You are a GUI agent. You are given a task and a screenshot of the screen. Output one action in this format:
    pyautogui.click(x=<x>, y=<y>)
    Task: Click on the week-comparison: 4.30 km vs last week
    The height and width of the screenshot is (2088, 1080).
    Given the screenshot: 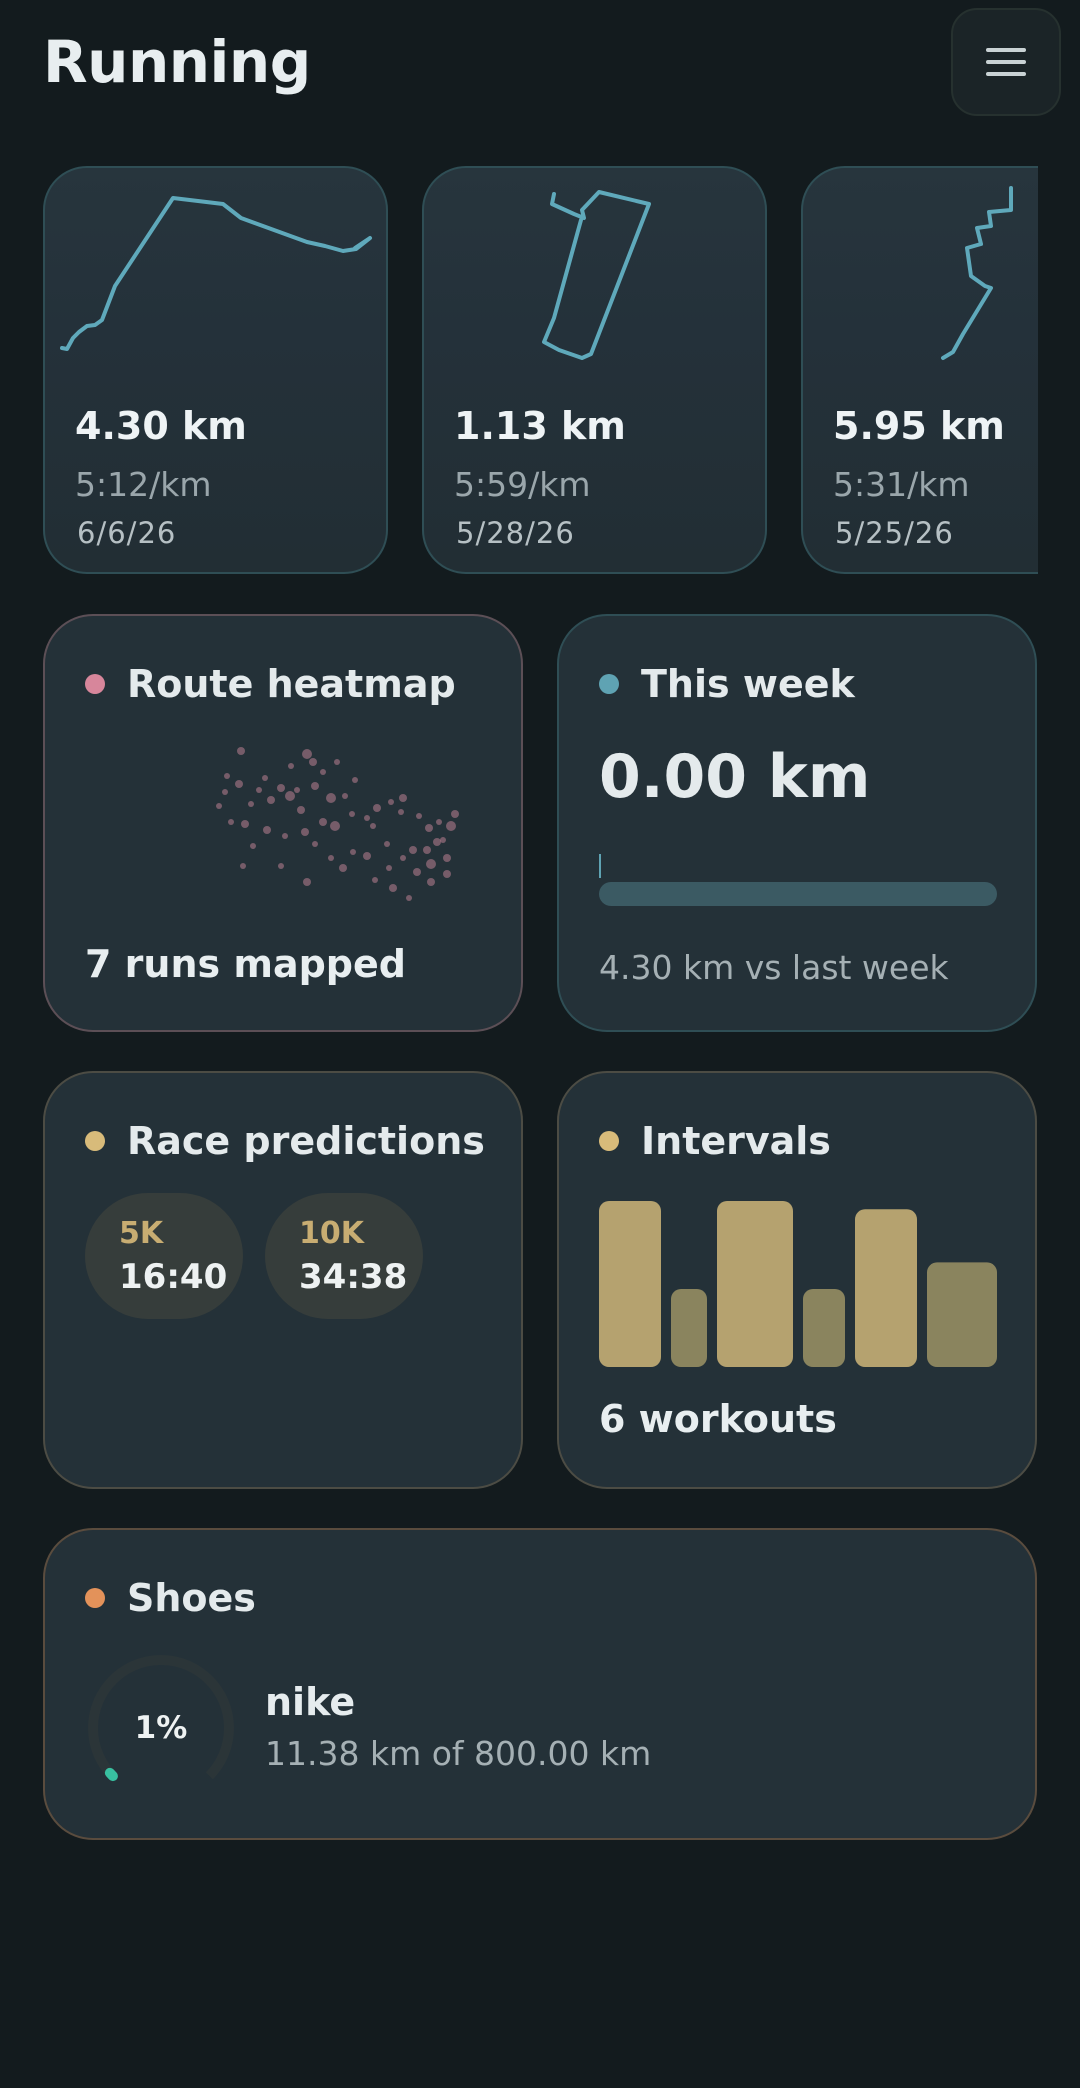 What is the action you would take?
    pyautogui.click(x=774, y=967)
    